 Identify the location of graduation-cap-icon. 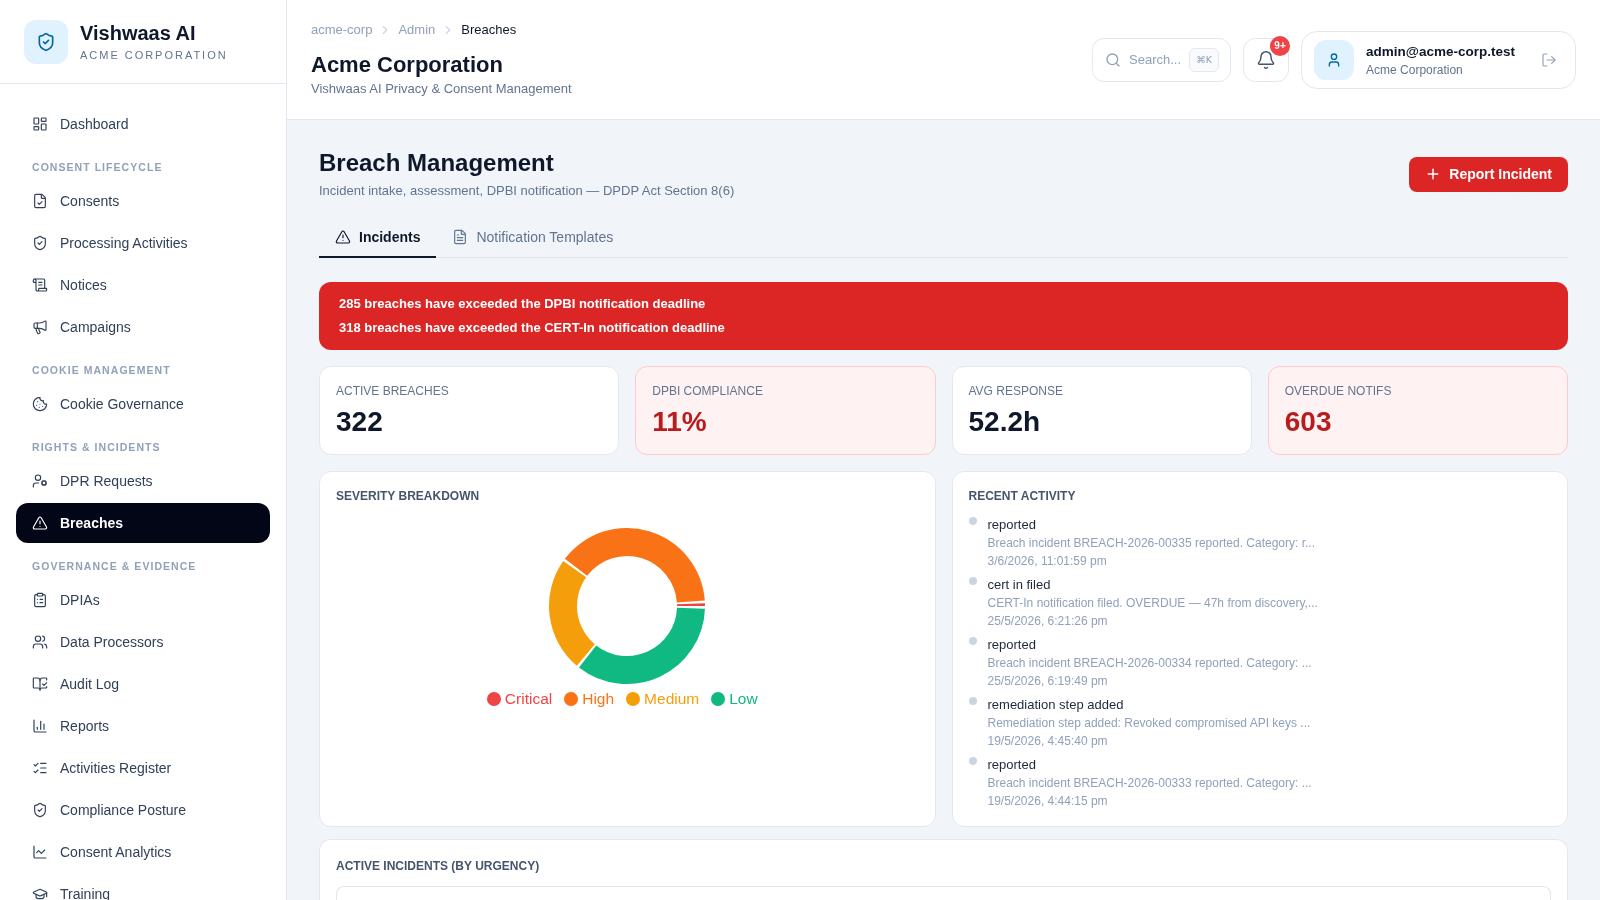
(40, 893).